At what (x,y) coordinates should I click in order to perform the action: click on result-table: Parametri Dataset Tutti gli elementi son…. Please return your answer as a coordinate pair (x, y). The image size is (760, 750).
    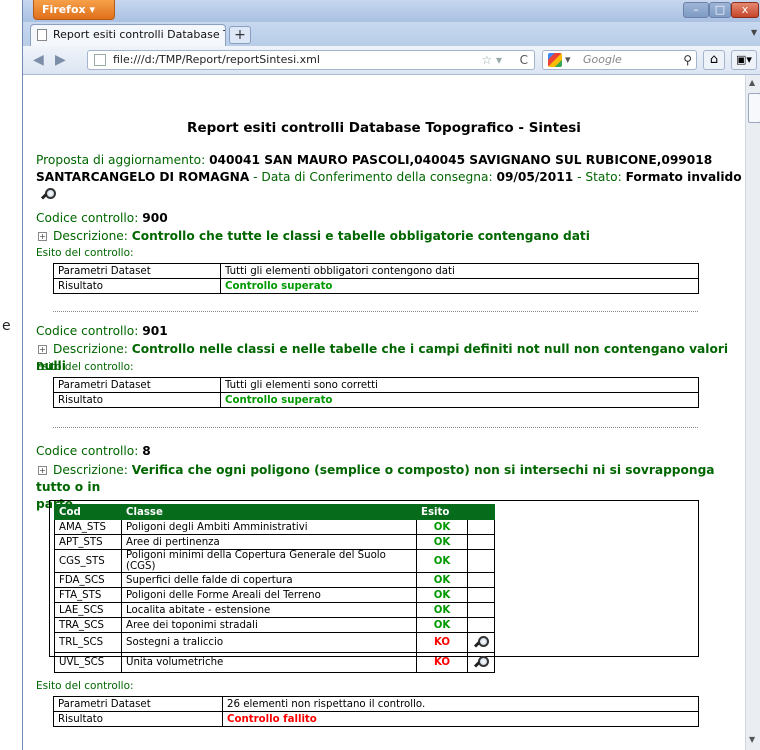
    Looking at the image, I should click on (376, 392).